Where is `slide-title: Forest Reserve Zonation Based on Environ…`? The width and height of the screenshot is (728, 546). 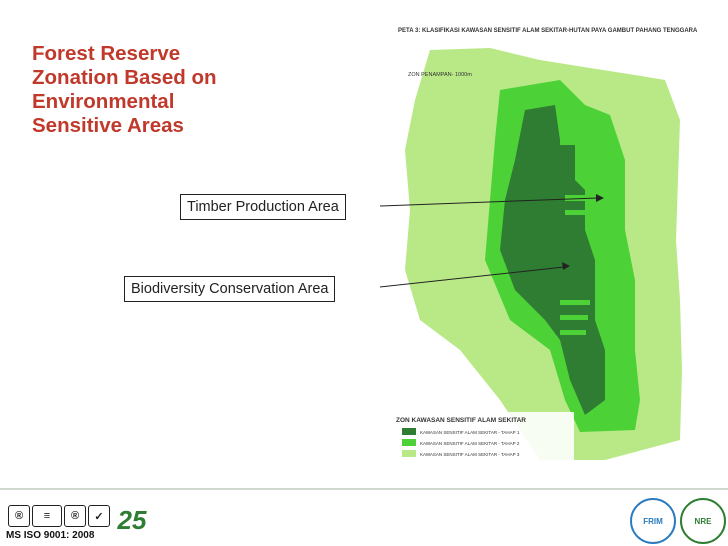 slide-title: Forest Reserve Zonation Based on Environ… is located at coordinates (162, 90).